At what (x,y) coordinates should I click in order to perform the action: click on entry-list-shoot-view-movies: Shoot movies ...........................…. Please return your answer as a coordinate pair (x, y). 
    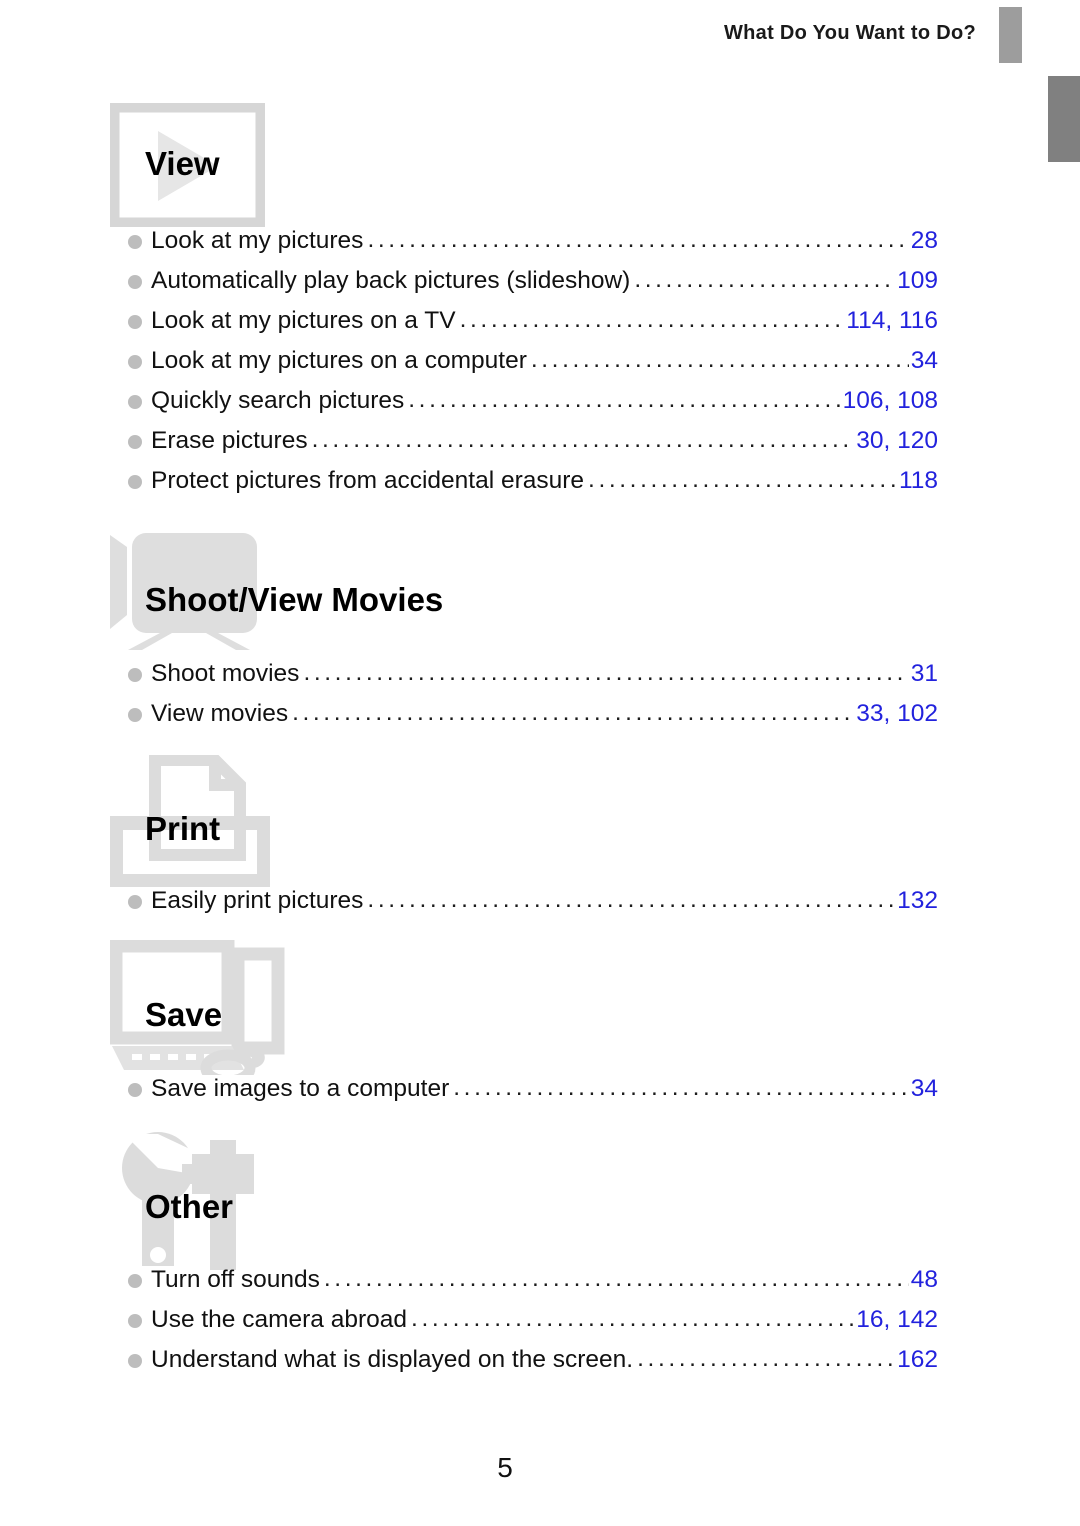
    Looking at the image, I should click on (560, 699).